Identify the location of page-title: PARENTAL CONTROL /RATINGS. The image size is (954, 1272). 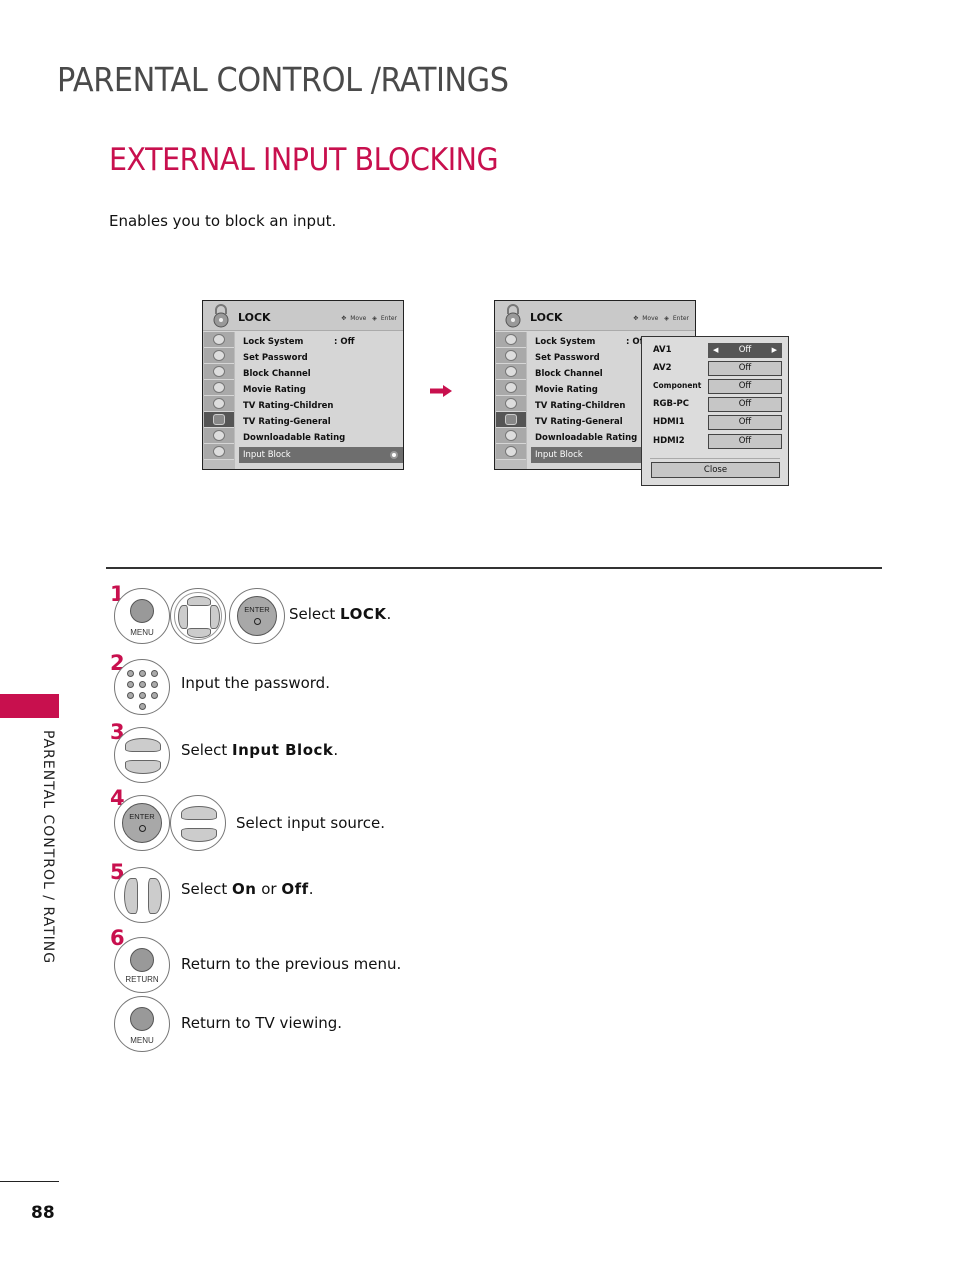
(283, 79).